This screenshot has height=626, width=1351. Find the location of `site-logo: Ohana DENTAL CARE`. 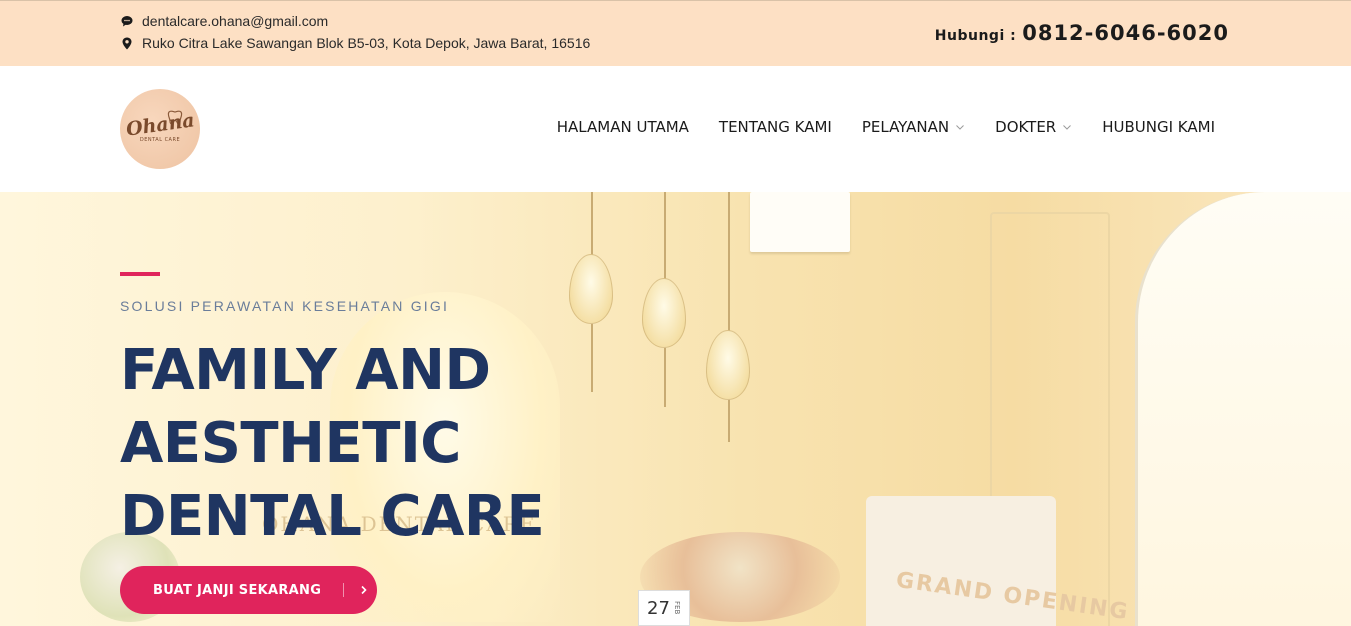

site-logo: Ohana DENTAL CARE is located at coordinates (160, 129).